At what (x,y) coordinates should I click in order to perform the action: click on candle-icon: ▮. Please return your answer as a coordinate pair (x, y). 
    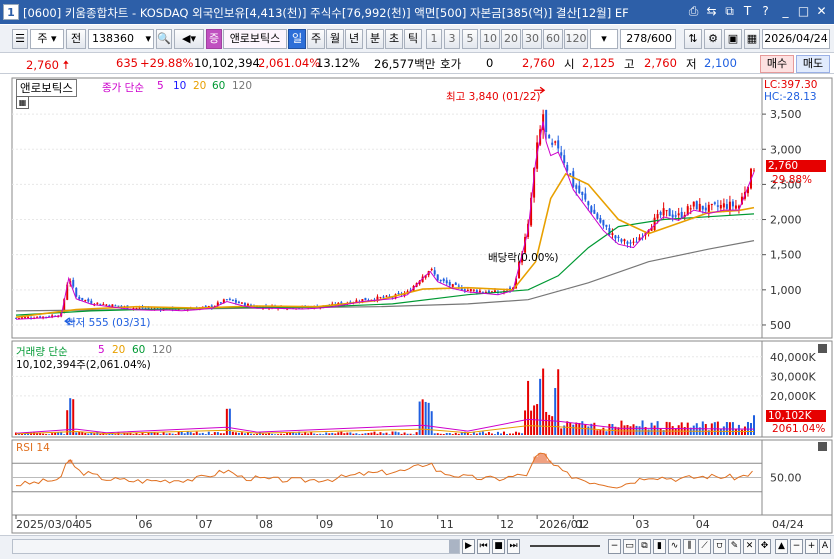
    Looking at the image, I should click on (659, 546).